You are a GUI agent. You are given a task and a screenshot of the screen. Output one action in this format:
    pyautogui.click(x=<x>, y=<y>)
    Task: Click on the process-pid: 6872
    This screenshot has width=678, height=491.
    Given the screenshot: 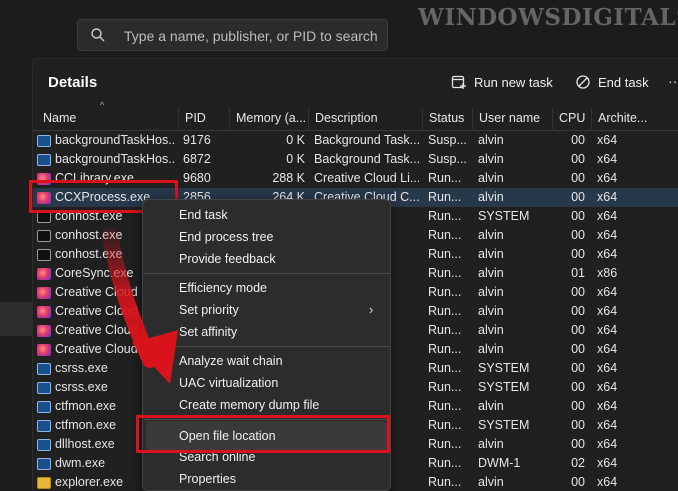 What is the action you would take?
    pyautogui.click(x=197, y=159)
    